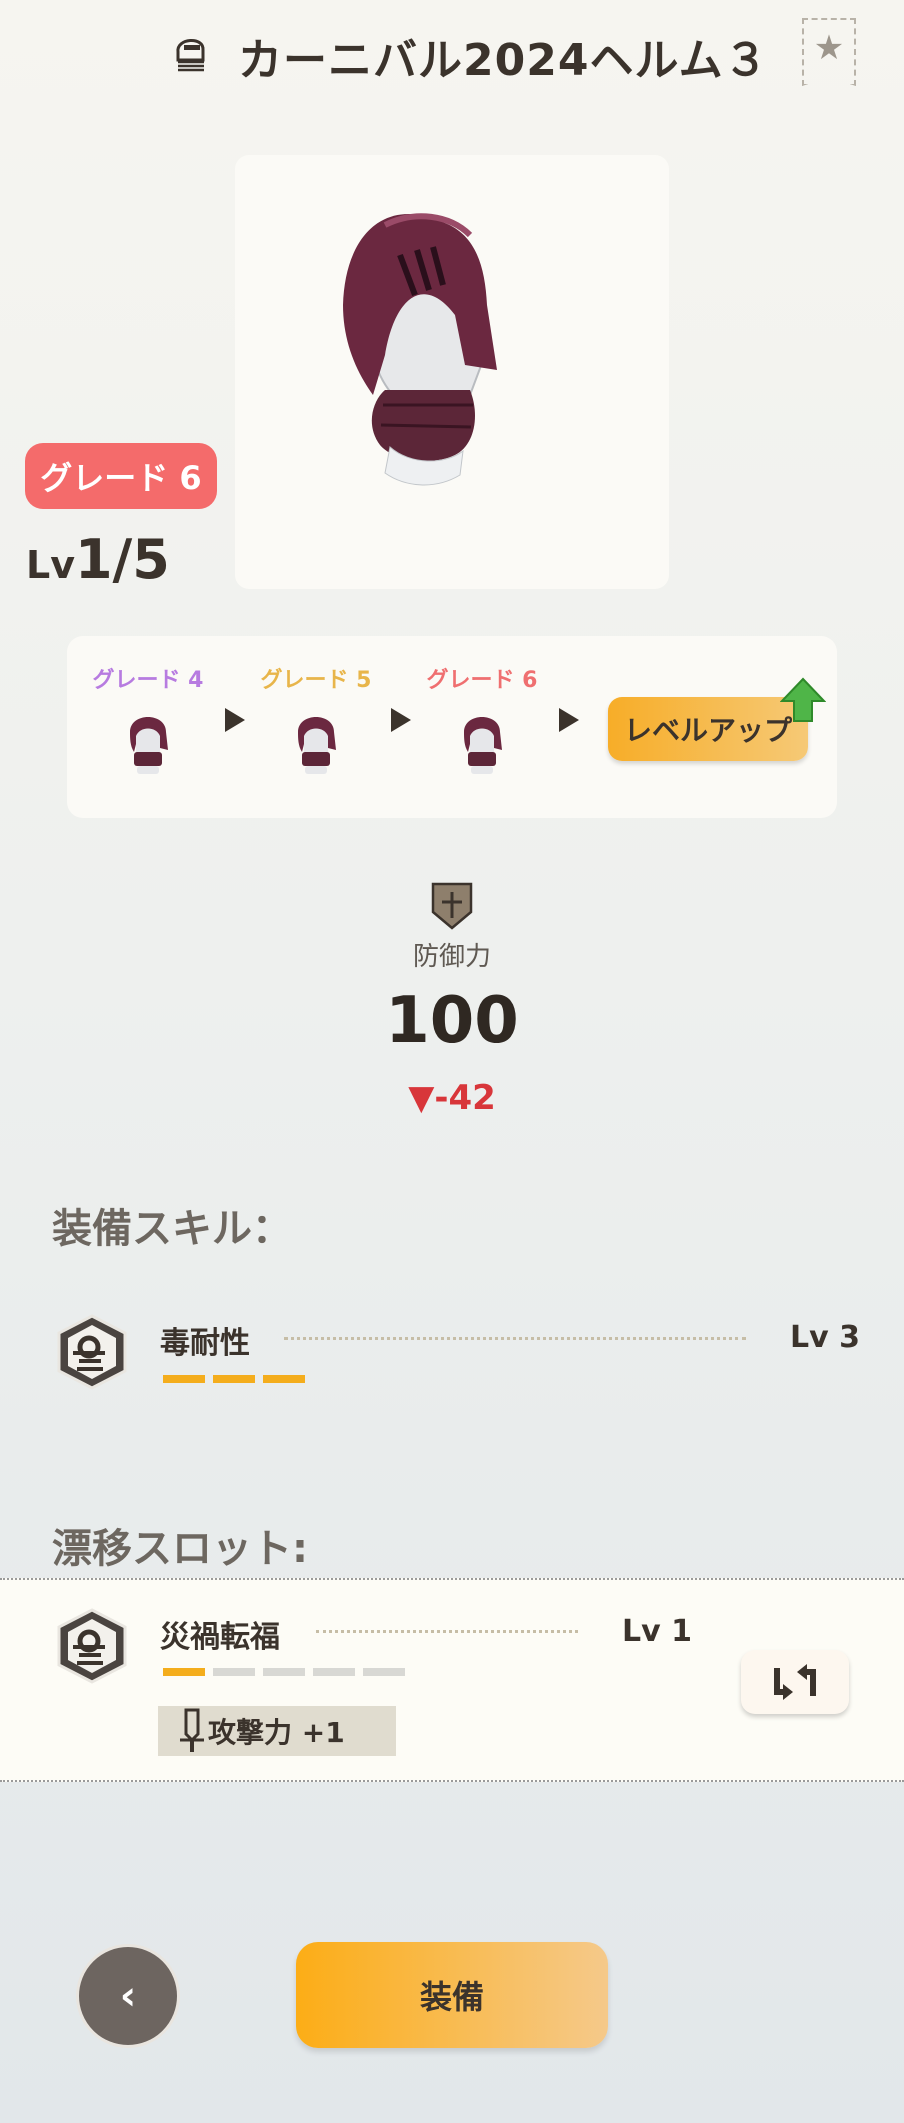 The height and width of the screenshot is (2123, 904). I want to click on helmet-type-icon, so click(190, 55).